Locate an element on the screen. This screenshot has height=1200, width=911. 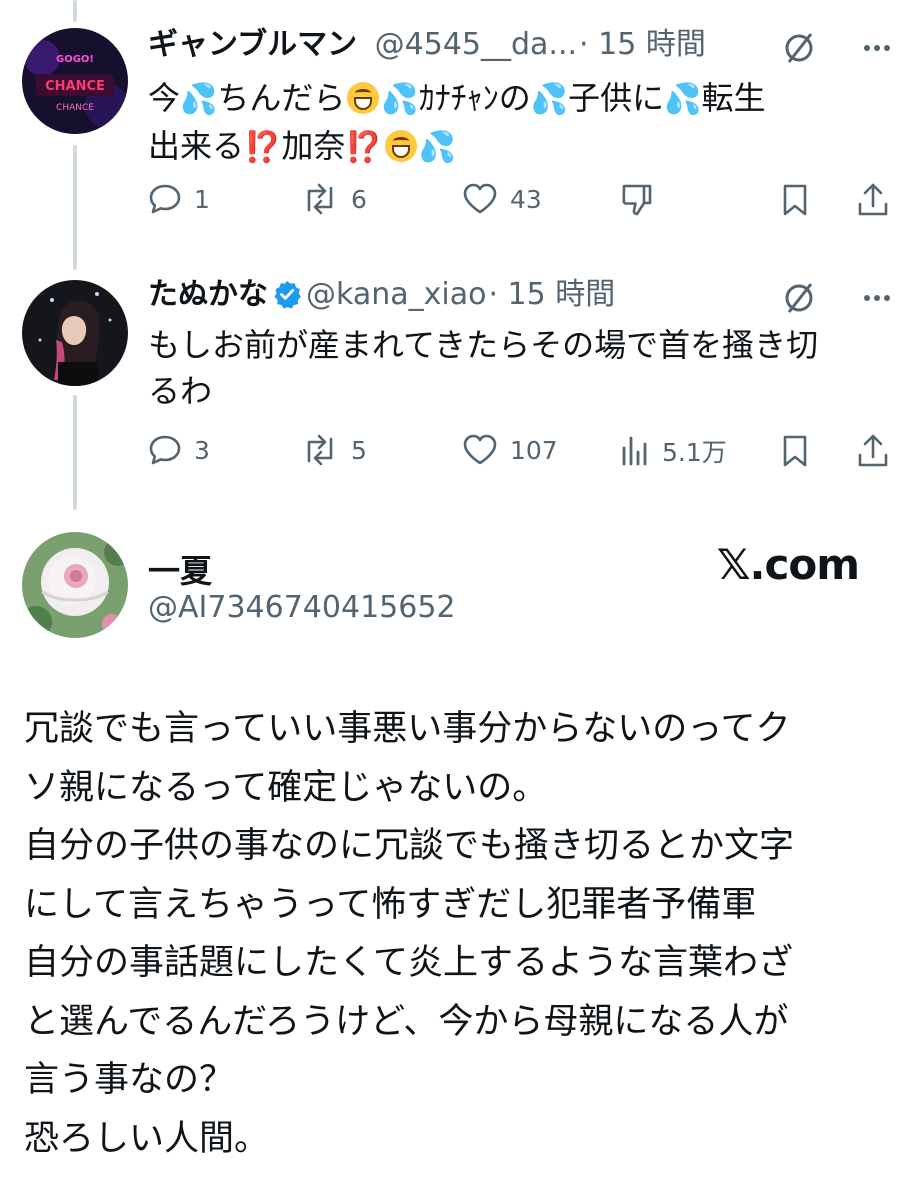
tweet-header: たぬかな @kana_xiao· 15 時間 is located at coordinates (381, 295).